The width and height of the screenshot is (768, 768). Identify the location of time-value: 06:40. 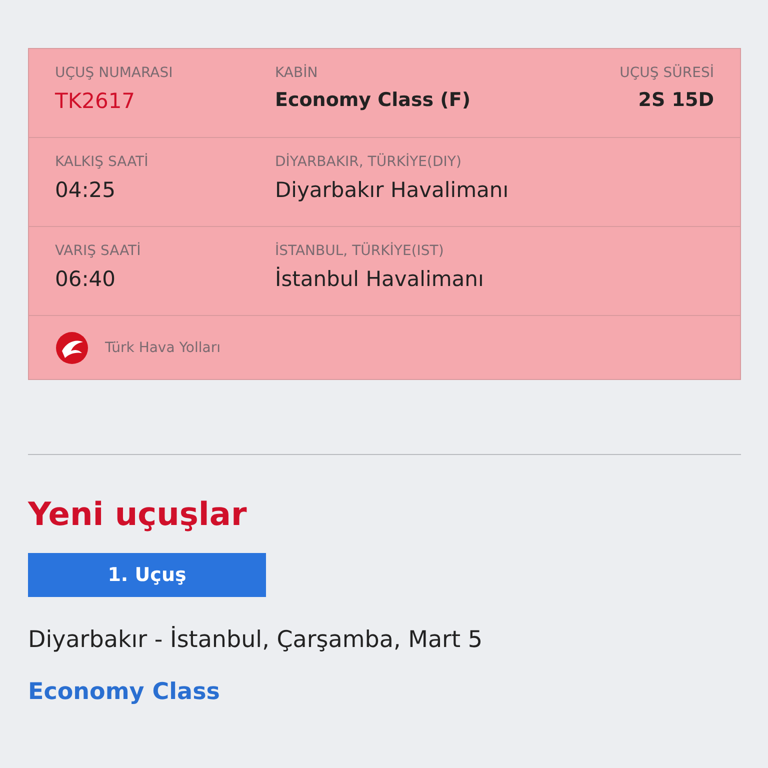
(85, 279).